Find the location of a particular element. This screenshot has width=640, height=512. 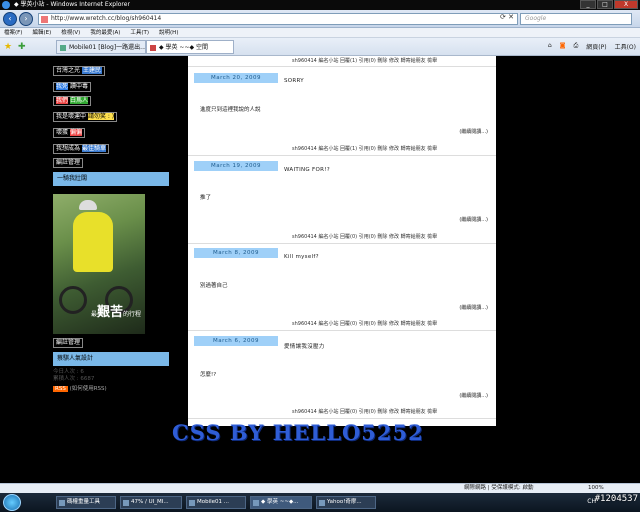

sidebar-tag: 我想成為 最佳騎車 is located at coordinates (81, 149).